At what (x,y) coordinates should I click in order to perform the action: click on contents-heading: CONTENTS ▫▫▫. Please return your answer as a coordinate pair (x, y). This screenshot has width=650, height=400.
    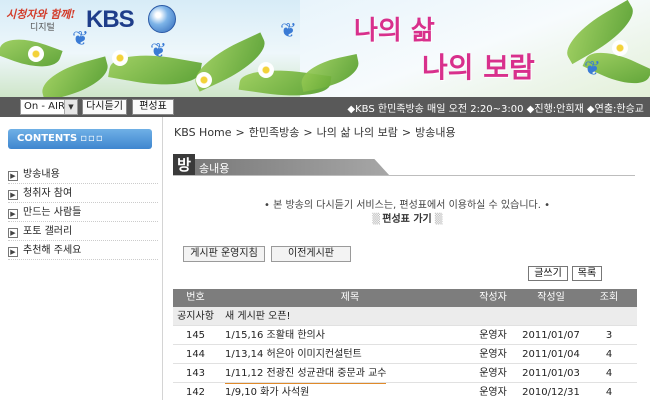
    Looking at the image, I should click on (80, 139).